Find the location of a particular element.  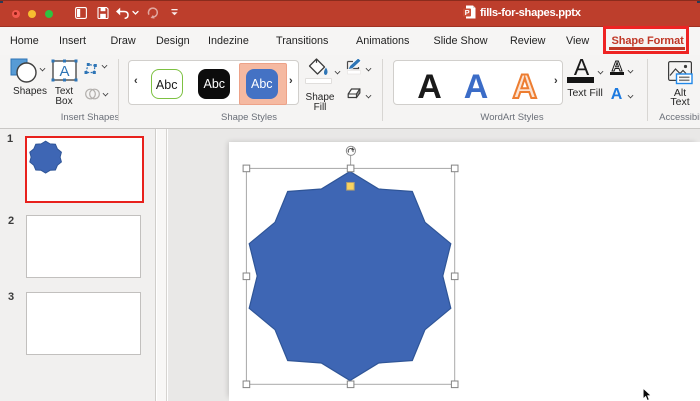

svg-text: P is located at coordinates (467, 11).